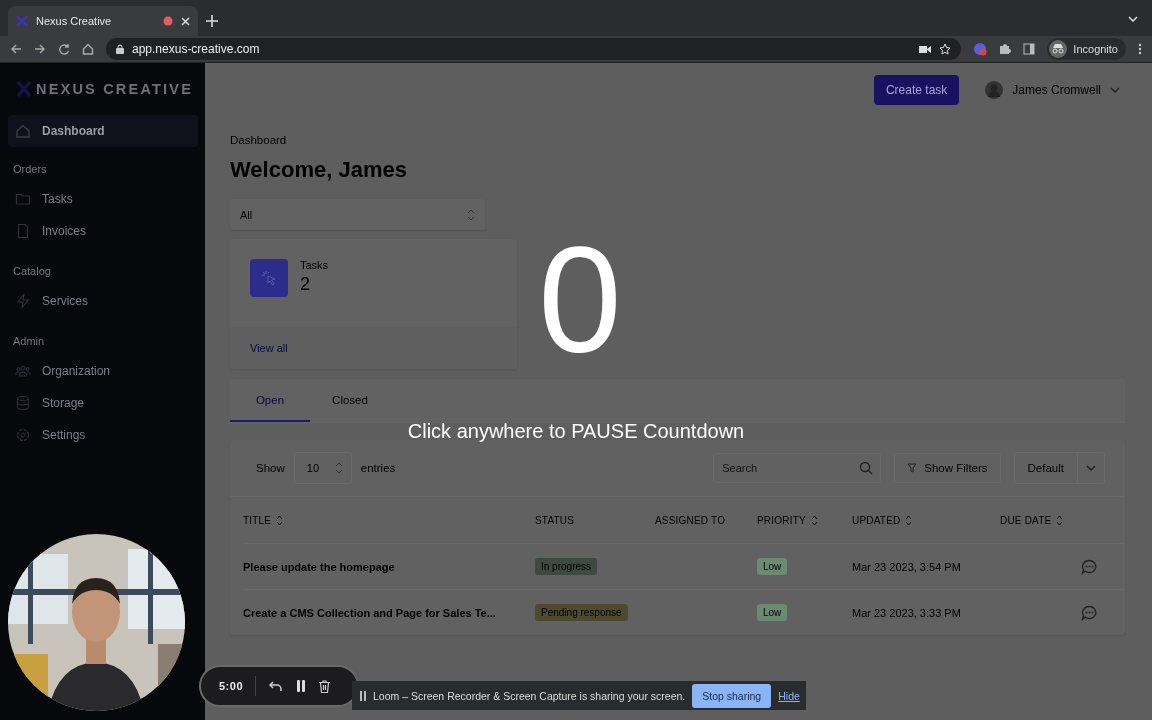  Describe the element at coordinates (23, 231) in the screenshot. I see `document-icon` at that location.